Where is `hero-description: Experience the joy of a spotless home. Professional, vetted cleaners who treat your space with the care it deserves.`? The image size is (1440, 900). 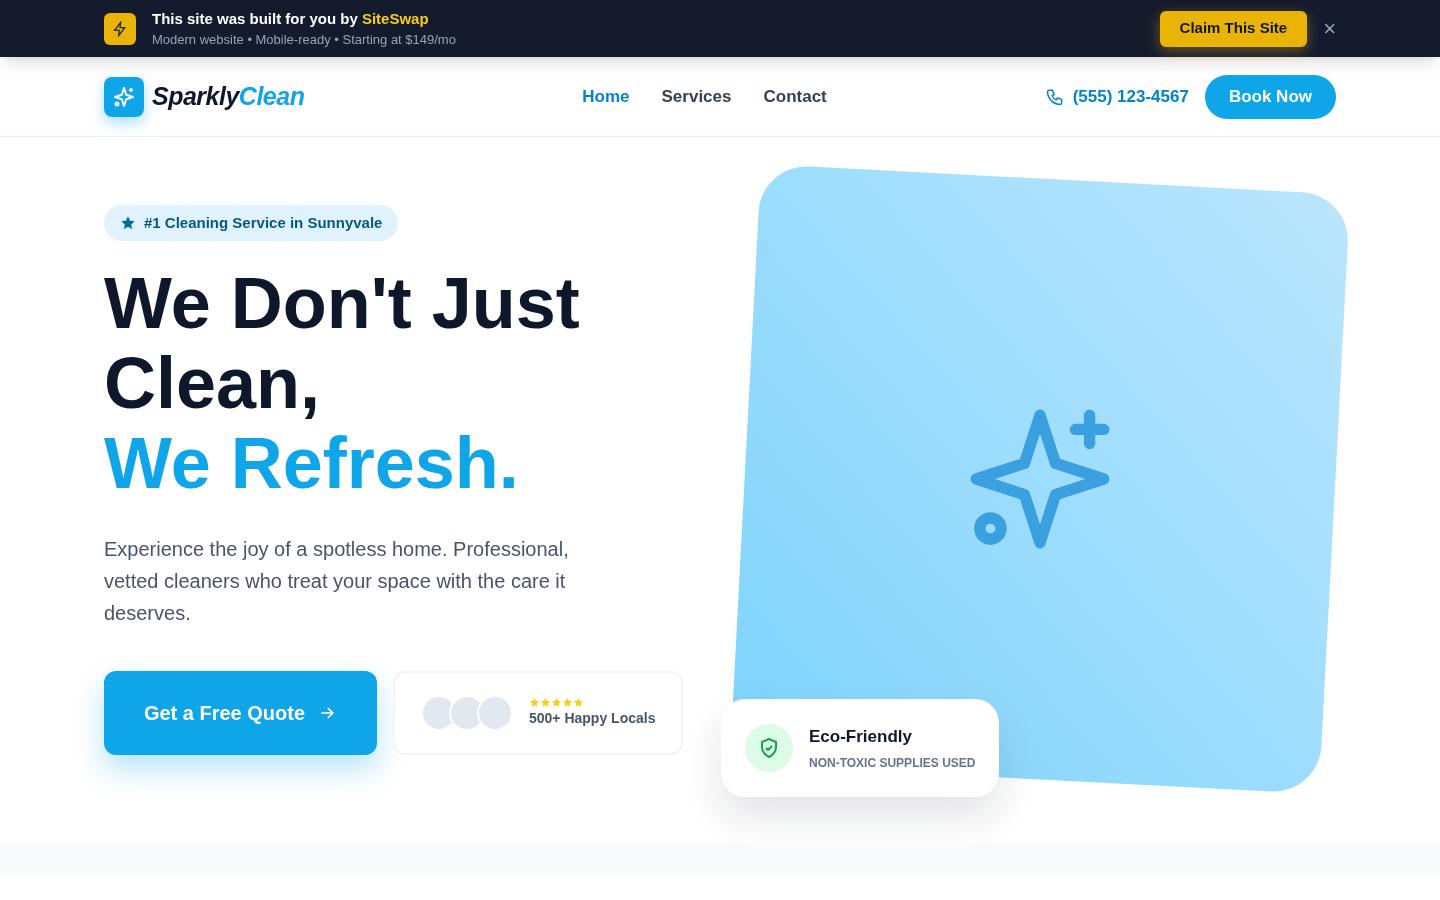 hero-description: Experience the joy of a spotless home. Professional, vetted cleaners who treat your space with the care it deserves. is located at coordinates (337, 581).